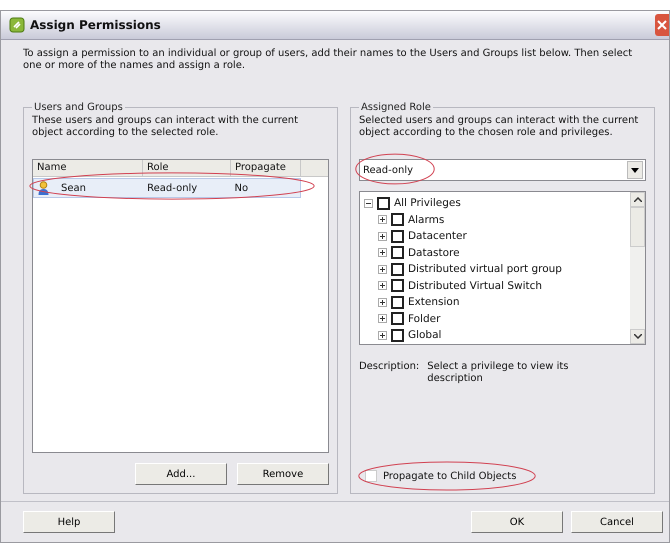 This screenshot has height=543, width=670. What do you see at coordinates (172, 188) in the screenshot?
I see `table-cell-text: Read-only` at bounding box center [172, 188].